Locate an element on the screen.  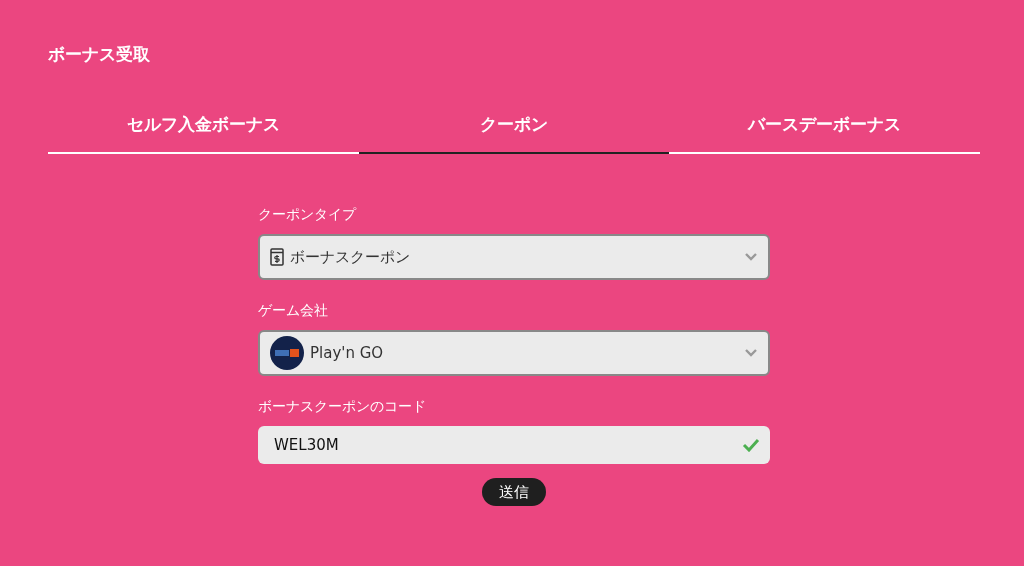
coupon-icon is located at coordinates (277, 256).